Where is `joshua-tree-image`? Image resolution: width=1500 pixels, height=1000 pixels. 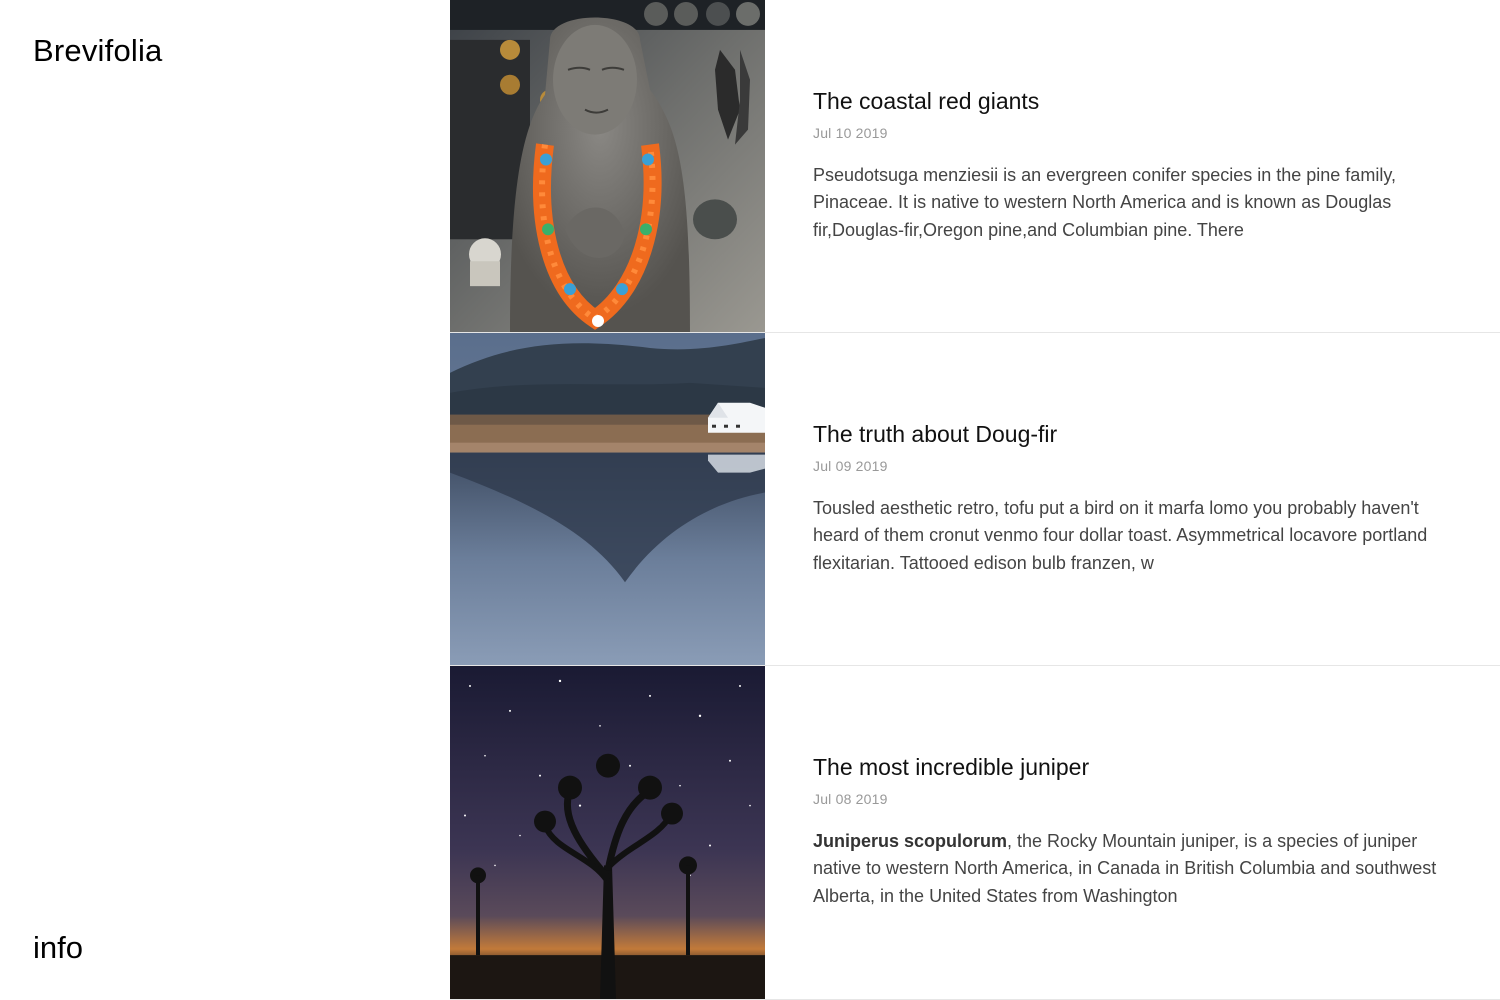
joshua-tree-image is located at coordinates (607, 832).